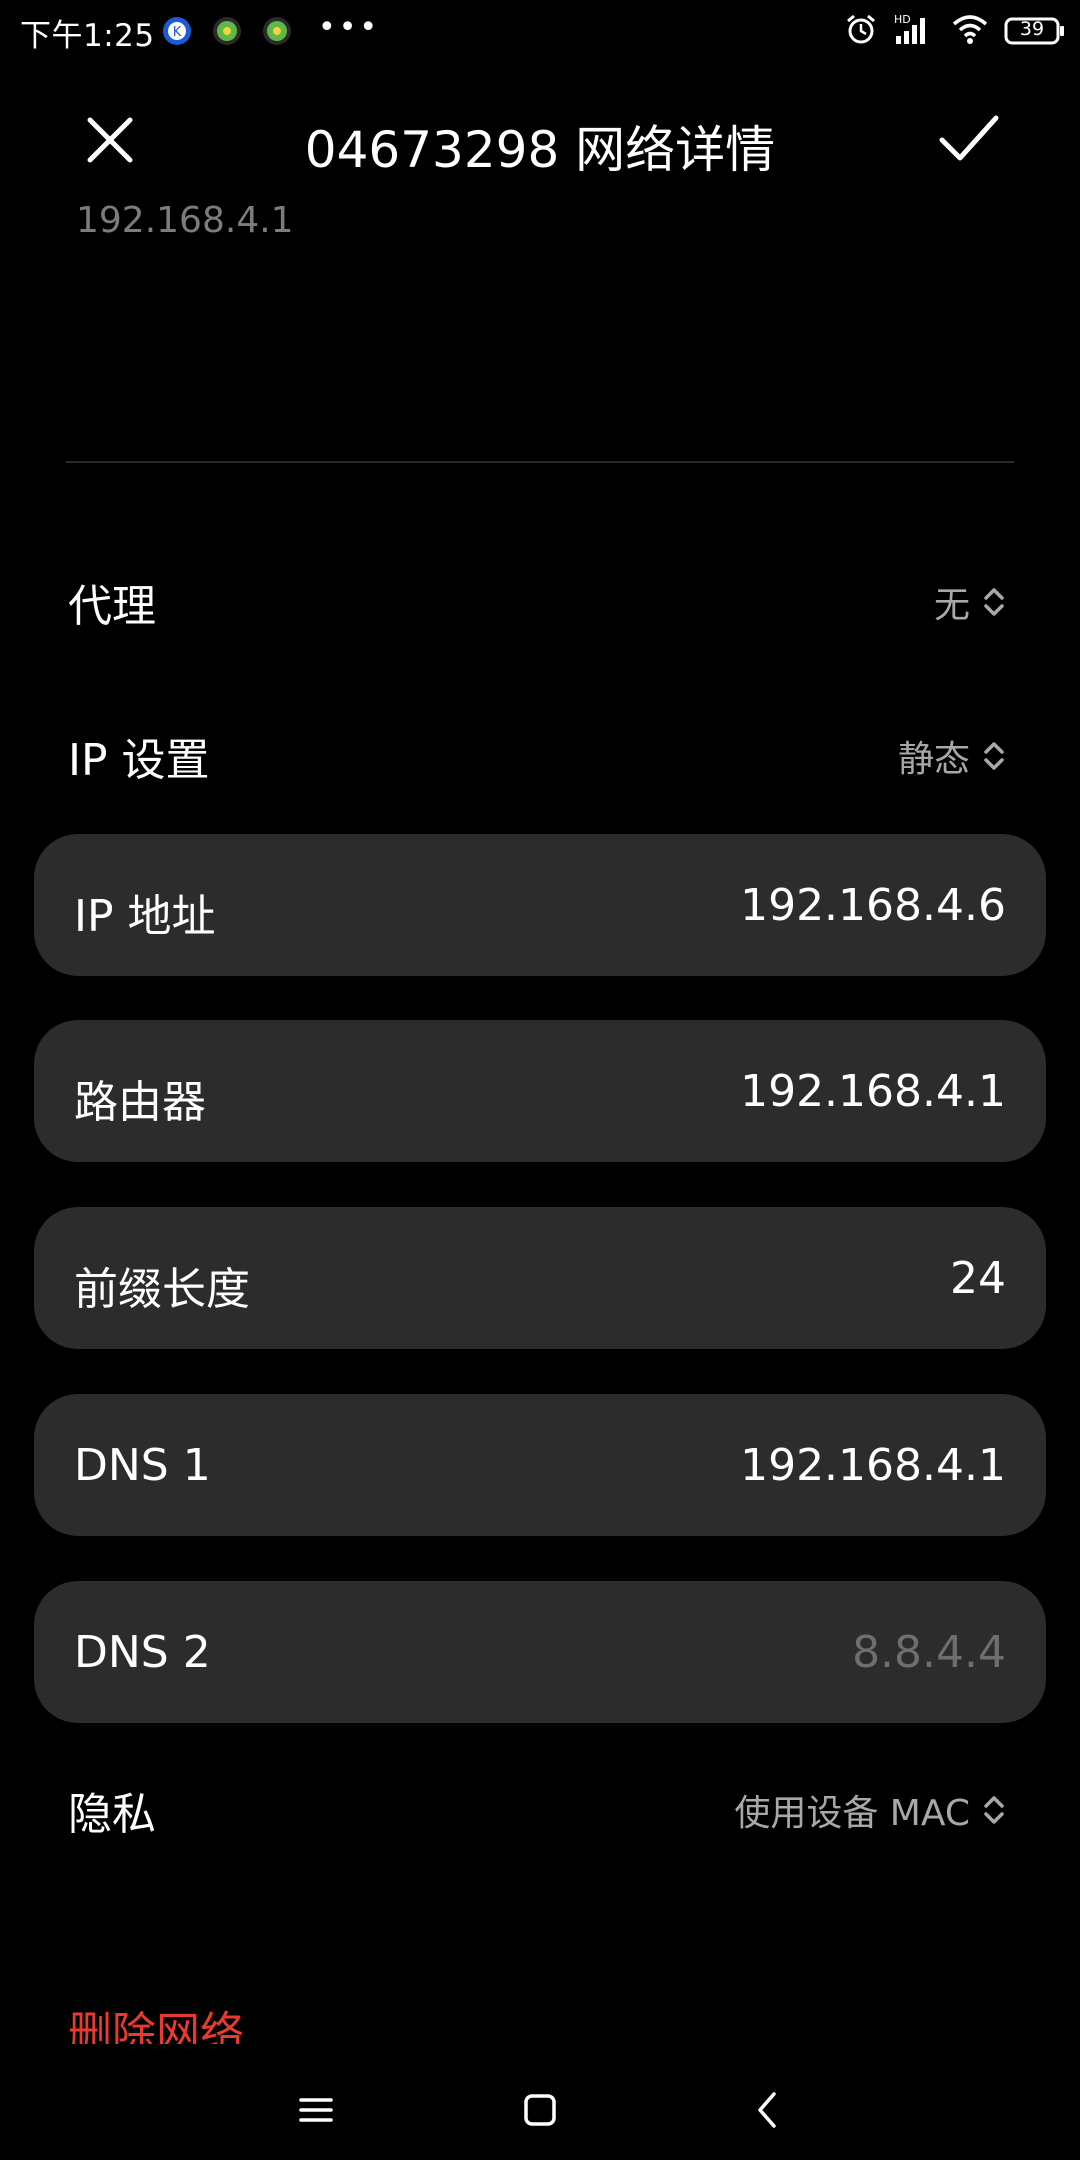 The height and width of the screenshot is (2160, 1080). I want to click on navigation-bar, so click(540, 2115).